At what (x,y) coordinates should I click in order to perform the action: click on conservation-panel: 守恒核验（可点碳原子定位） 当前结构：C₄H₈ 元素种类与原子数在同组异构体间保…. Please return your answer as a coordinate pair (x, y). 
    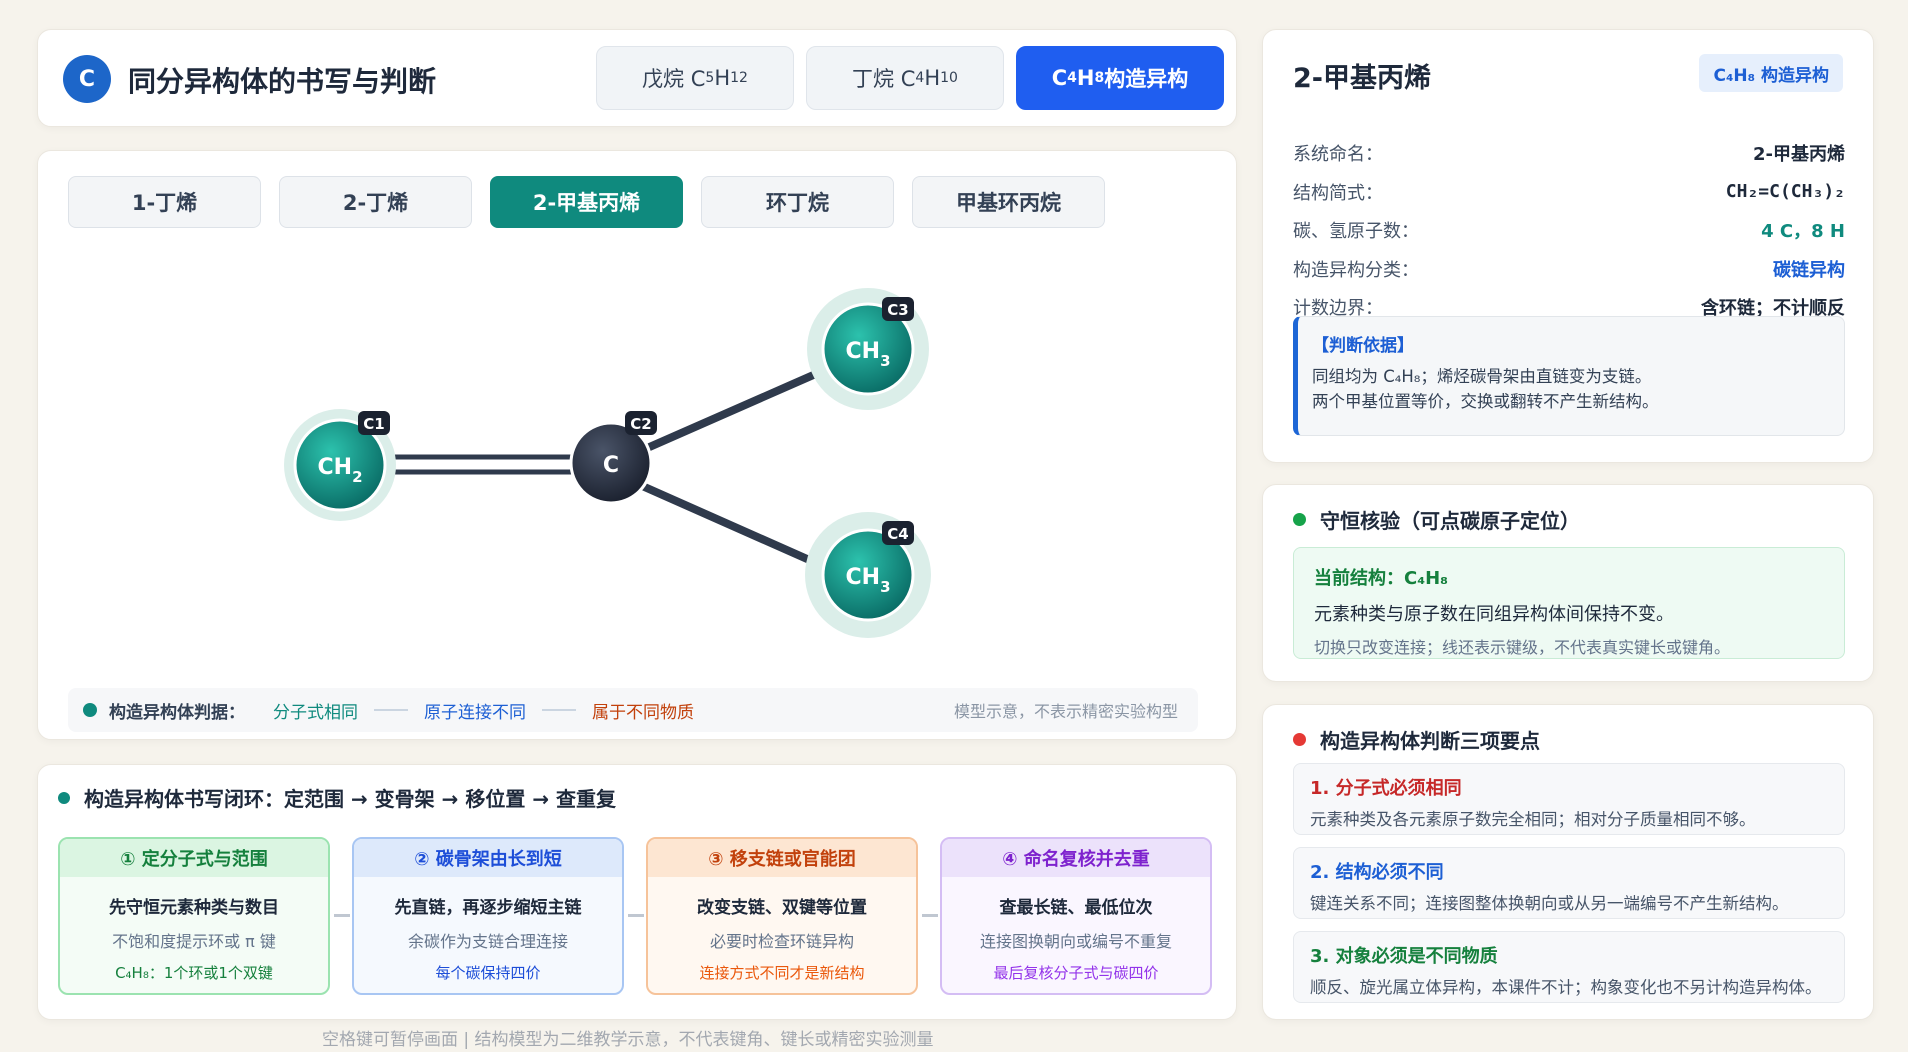
    Looking at the image, I should click on (1568, 583).